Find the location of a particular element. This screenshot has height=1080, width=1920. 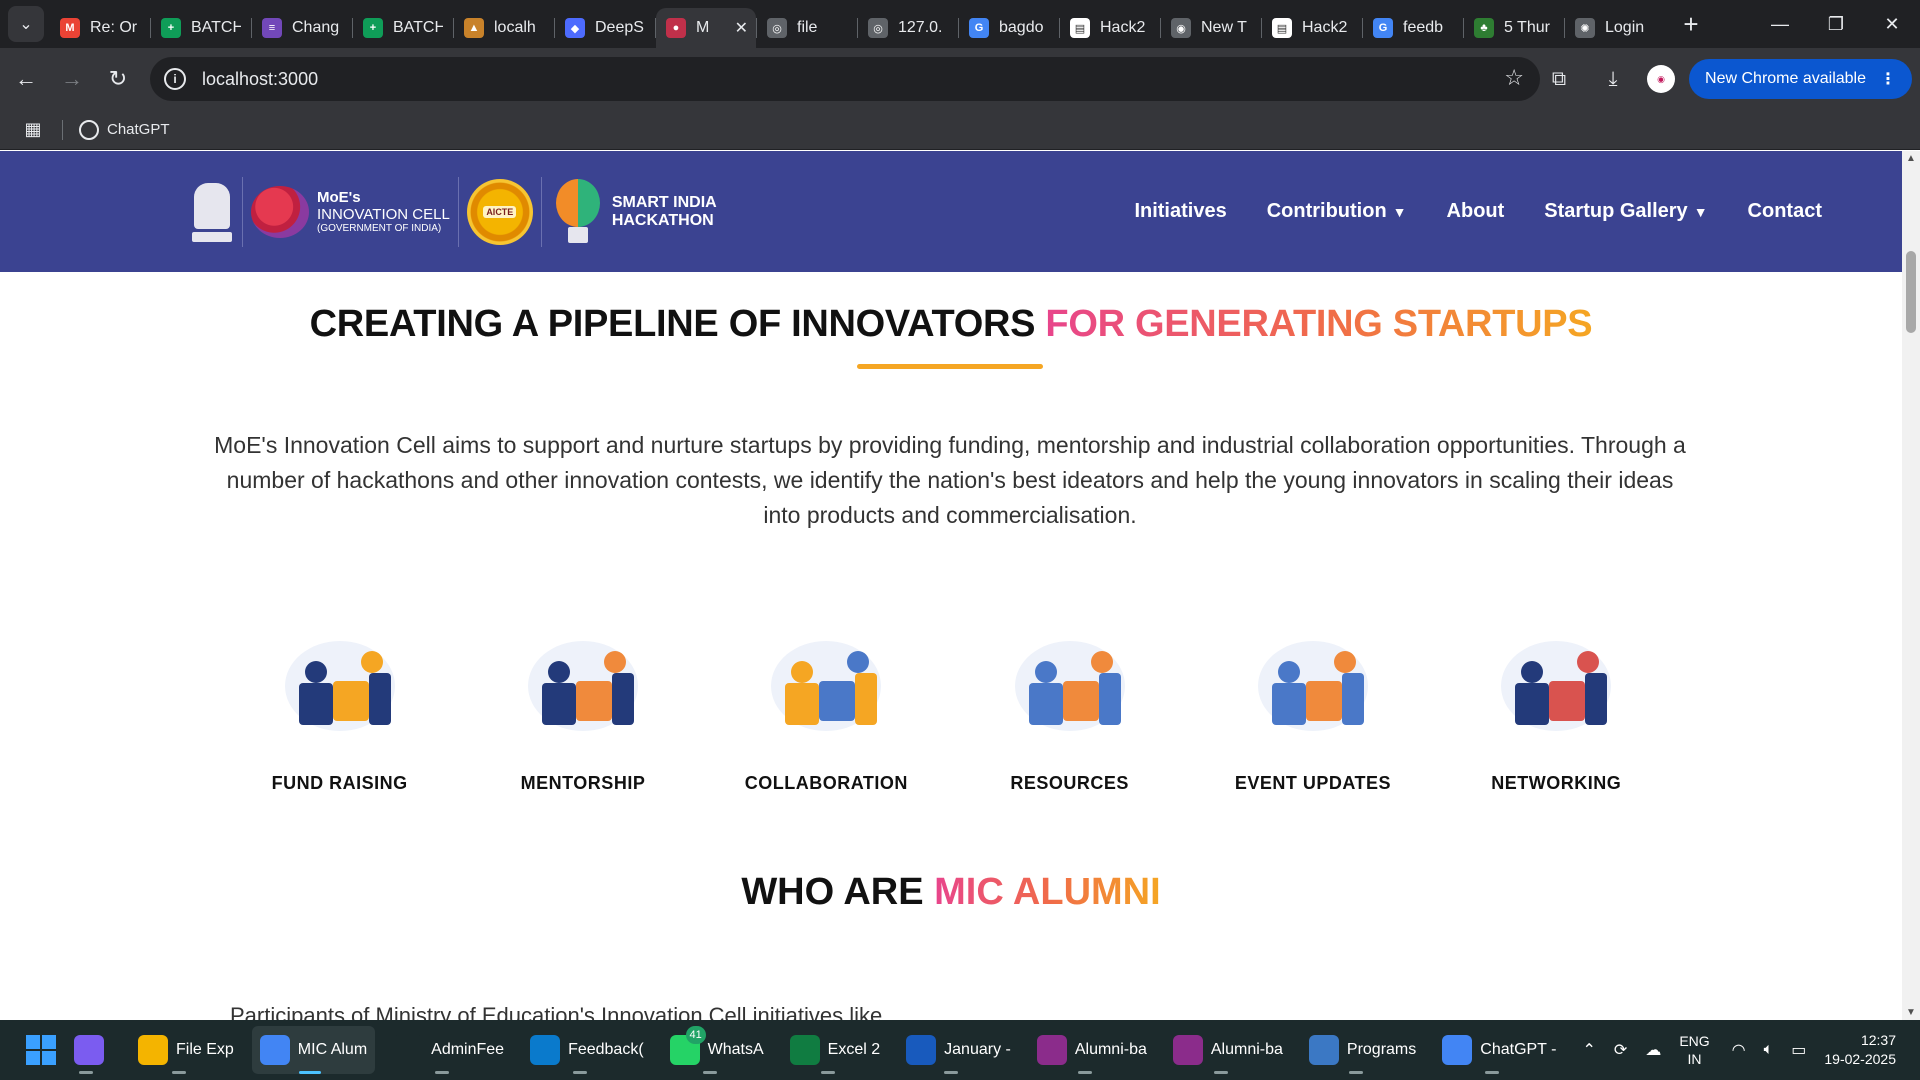

nav-contribution: Contribution ▼ is located at coordinates (1337, 211).